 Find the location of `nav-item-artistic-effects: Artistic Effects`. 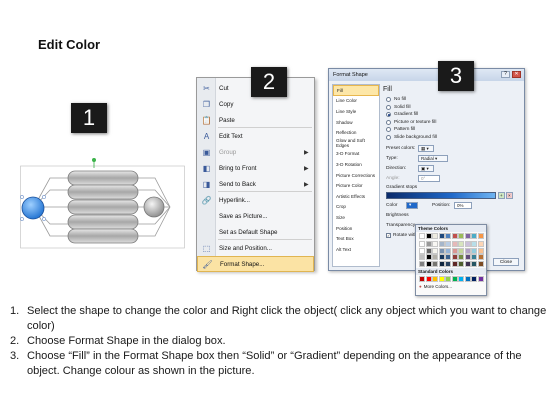

nav-item-artistic-effects: Artistic Effects is located at coordinates (356, 196).